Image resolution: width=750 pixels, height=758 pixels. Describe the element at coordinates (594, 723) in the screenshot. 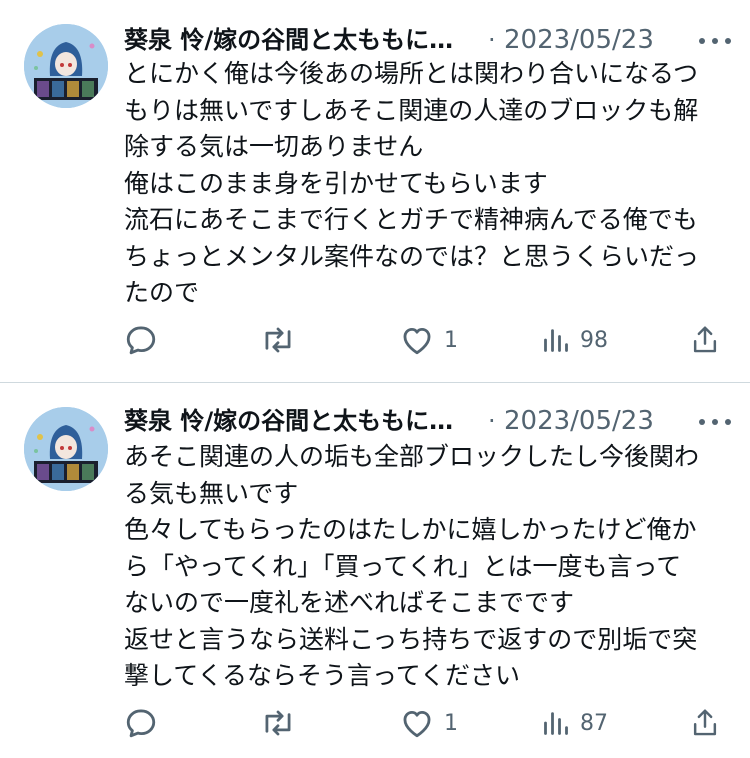

I see `view-count: 87` at that location.